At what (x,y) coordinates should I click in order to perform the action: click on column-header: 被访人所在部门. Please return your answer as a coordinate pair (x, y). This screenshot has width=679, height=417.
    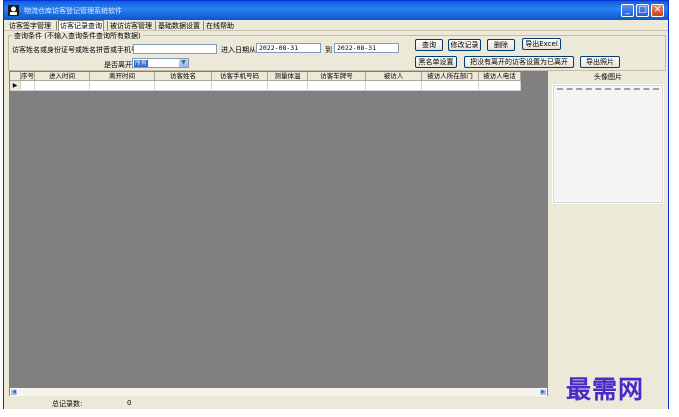
    Looking at the image, I should click on (450, 76).